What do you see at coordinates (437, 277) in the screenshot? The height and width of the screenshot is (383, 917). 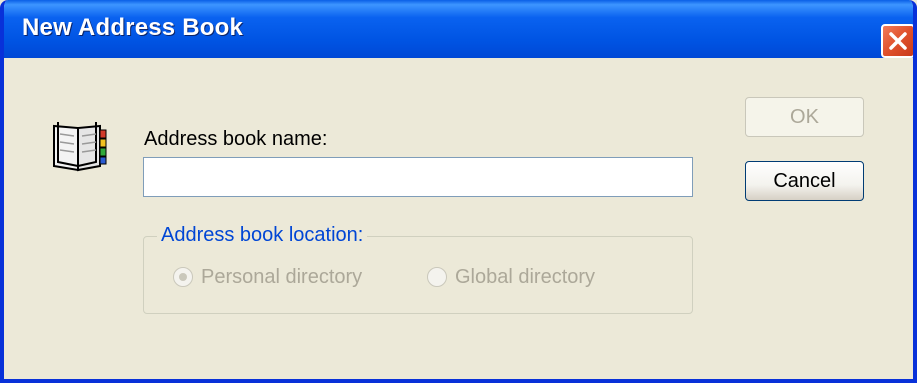 I see `radio-unchecked-icon` at bounding box center [437, 277].